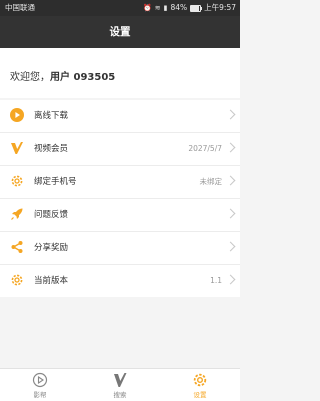 The width and height of the screenshot is (320, 401). Describe the element at coordinates (51, 149) in the screenshot. I see `menu-label: 视频会员` at that location.